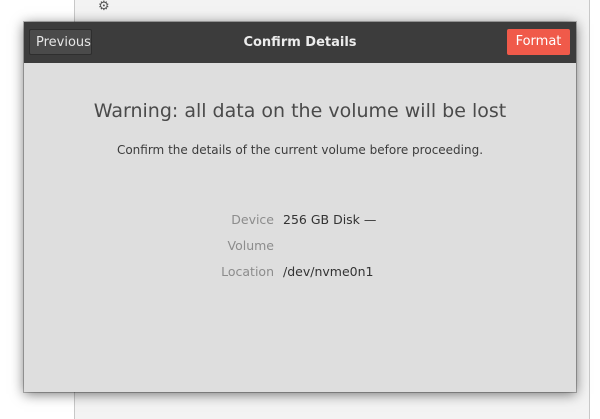 The width and height of the screenshot is (600, 419). I want to click on detail-label: Volume, so click(251, 245).